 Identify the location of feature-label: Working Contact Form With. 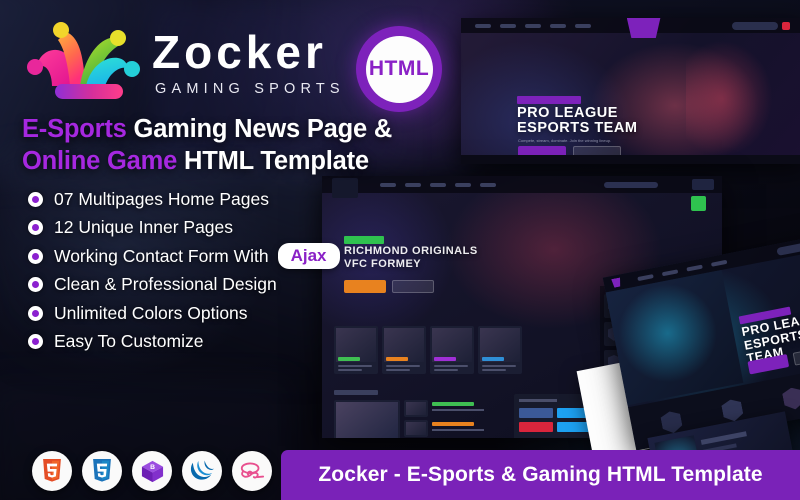
(161, 255).